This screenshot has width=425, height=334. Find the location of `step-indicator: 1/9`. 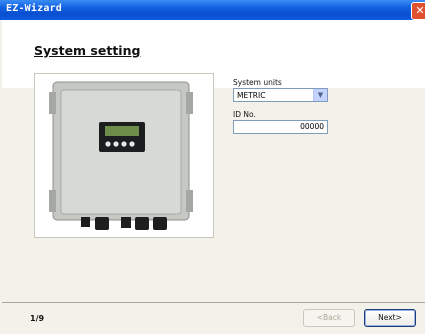

step-indicator: 1/9 is located at coordinates (37, 318).